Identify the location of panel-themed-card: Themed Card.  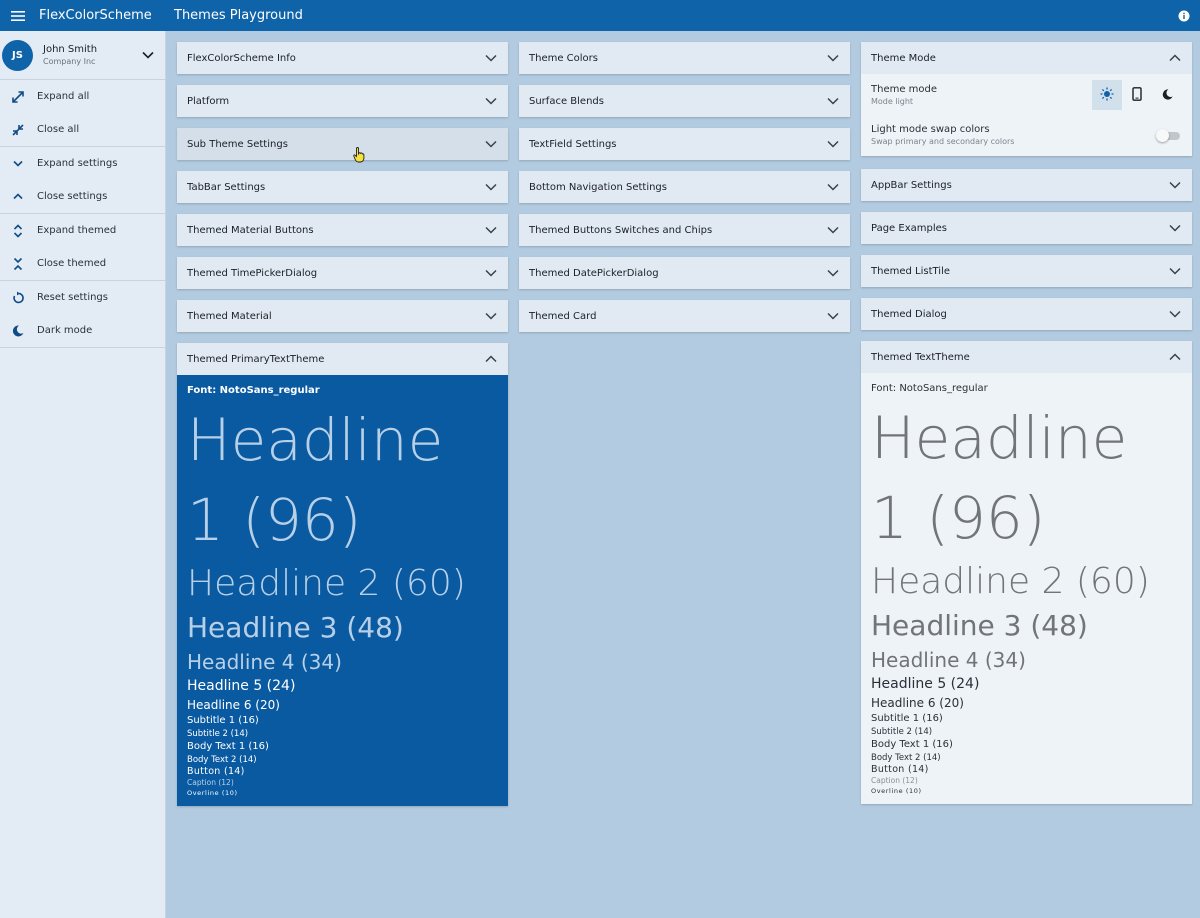
(684, 316).